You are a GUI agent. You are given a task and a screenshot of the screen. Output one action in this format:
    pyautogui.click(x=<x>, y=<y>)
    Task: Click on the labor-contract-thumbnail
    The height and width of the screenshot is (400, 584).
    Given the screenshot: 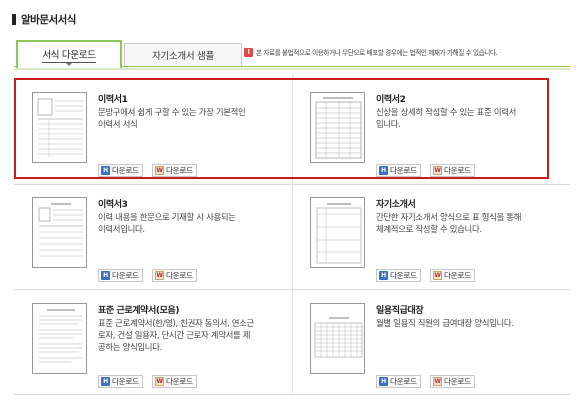 What is the action you would take?
    pyautogui.click(x=59, y=338)
    